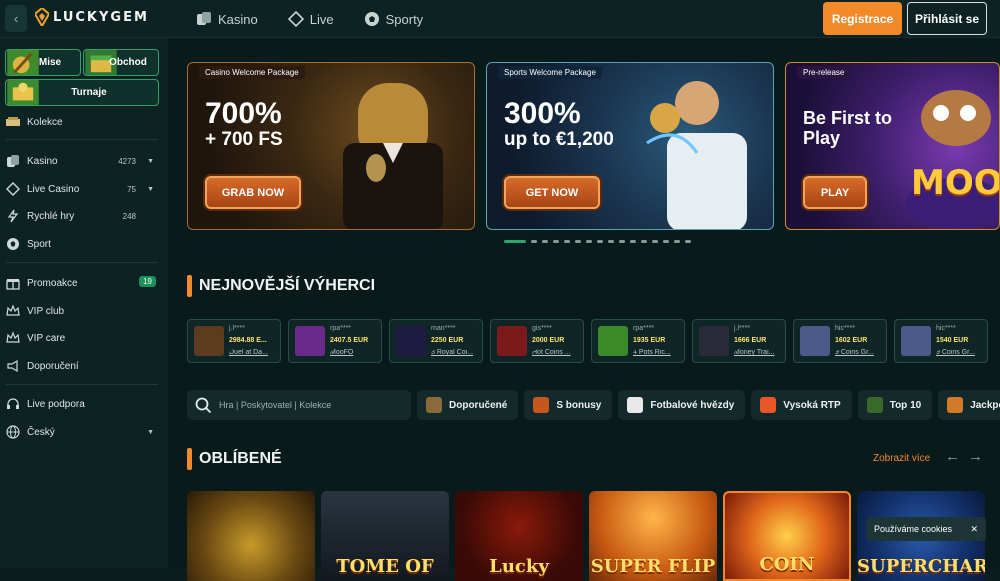  What do you see at coordinates (568, 405) in the screenshot?
I see `category-chip: S bonusy` at bounding box center [568, 405].